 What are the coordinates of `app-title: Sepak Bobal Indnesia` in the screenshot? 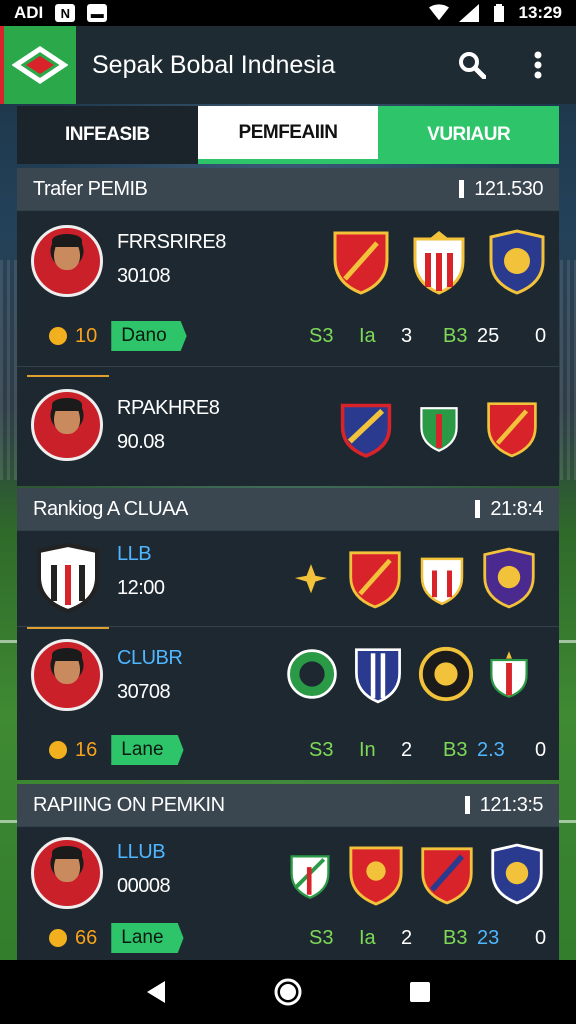 It's located at (214, 64).